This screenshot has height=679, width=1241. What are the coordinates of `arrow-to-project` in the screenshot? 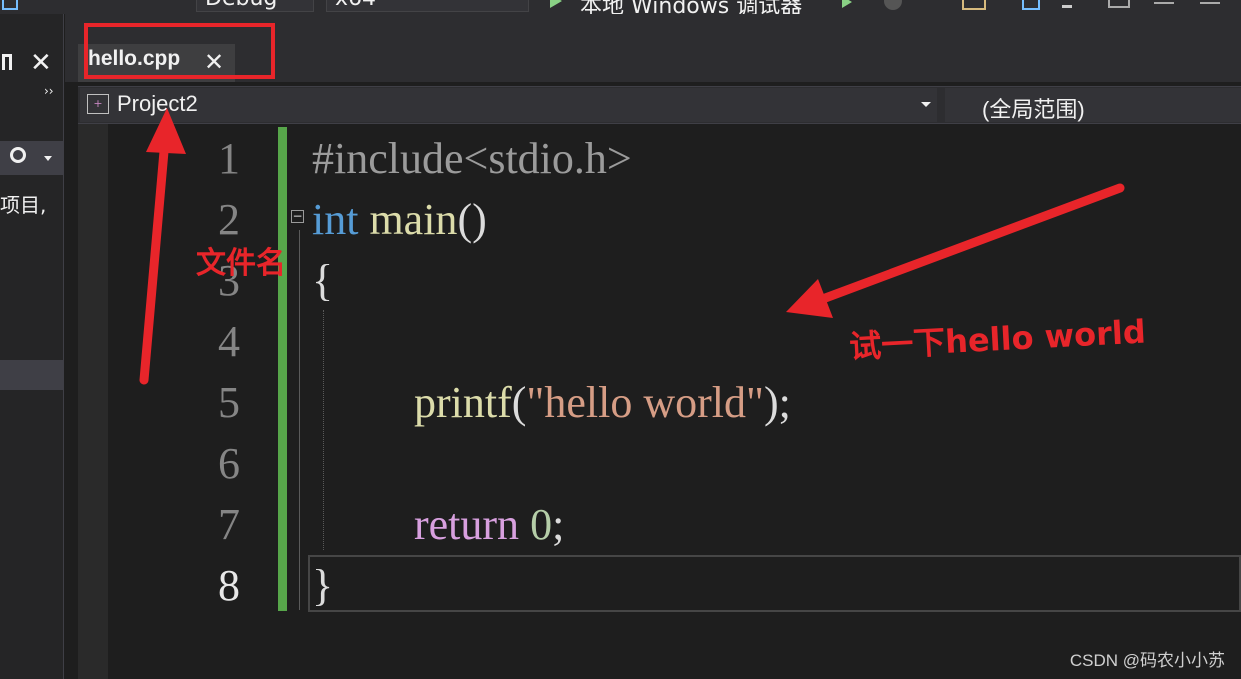 It's located at (162, 246).